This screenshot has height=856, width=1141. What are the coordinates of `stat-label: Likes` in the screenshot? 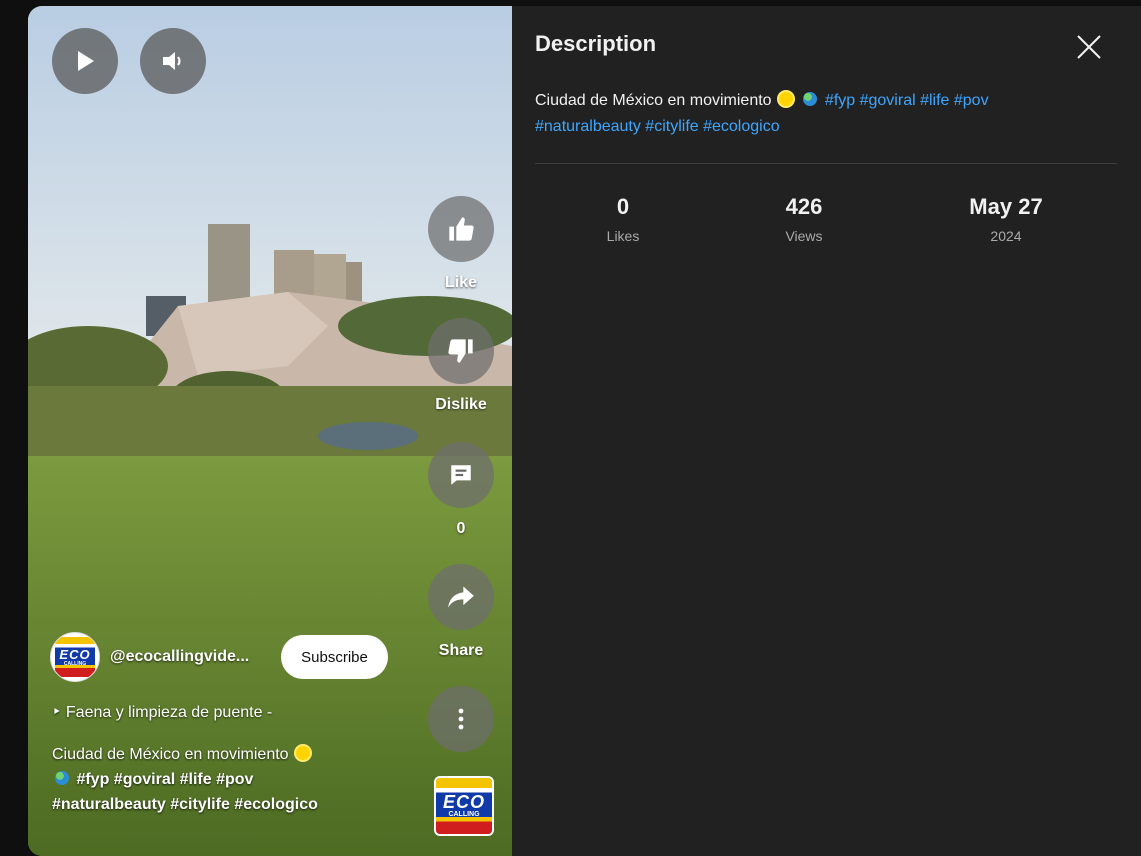 It's located at (623, 236).